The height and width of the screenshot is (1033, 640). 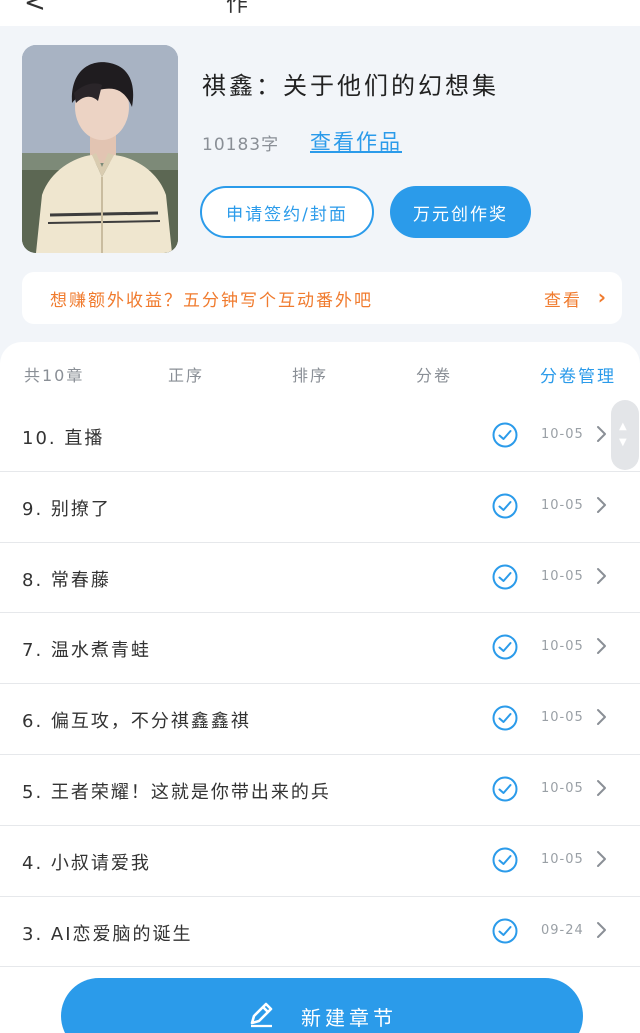 What do you see at coordinates (107, 934) in the screenshot?
I see `chapter-title: 3. AI恋爱脑的诞生` at bounding box center [107, 934].